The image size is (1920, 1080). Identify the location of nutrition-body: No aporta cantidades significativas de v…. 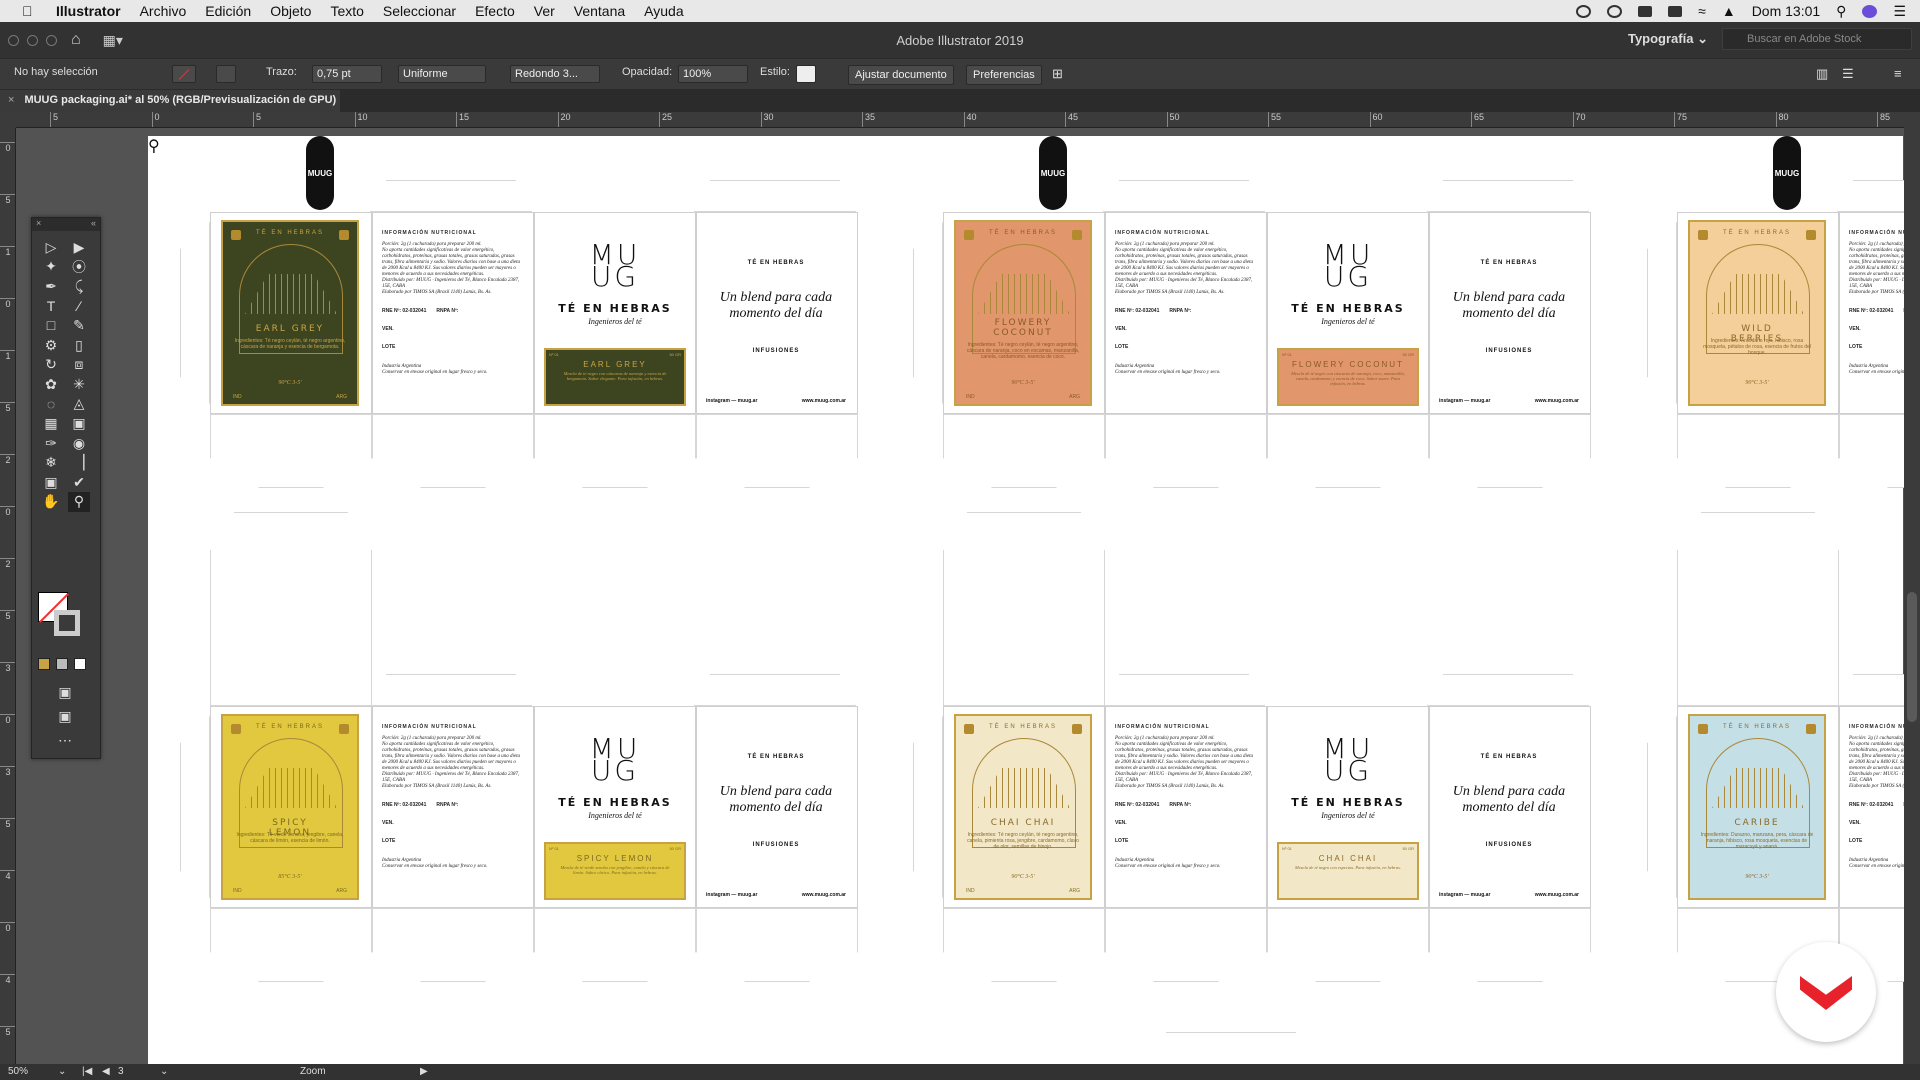
(451, 756).